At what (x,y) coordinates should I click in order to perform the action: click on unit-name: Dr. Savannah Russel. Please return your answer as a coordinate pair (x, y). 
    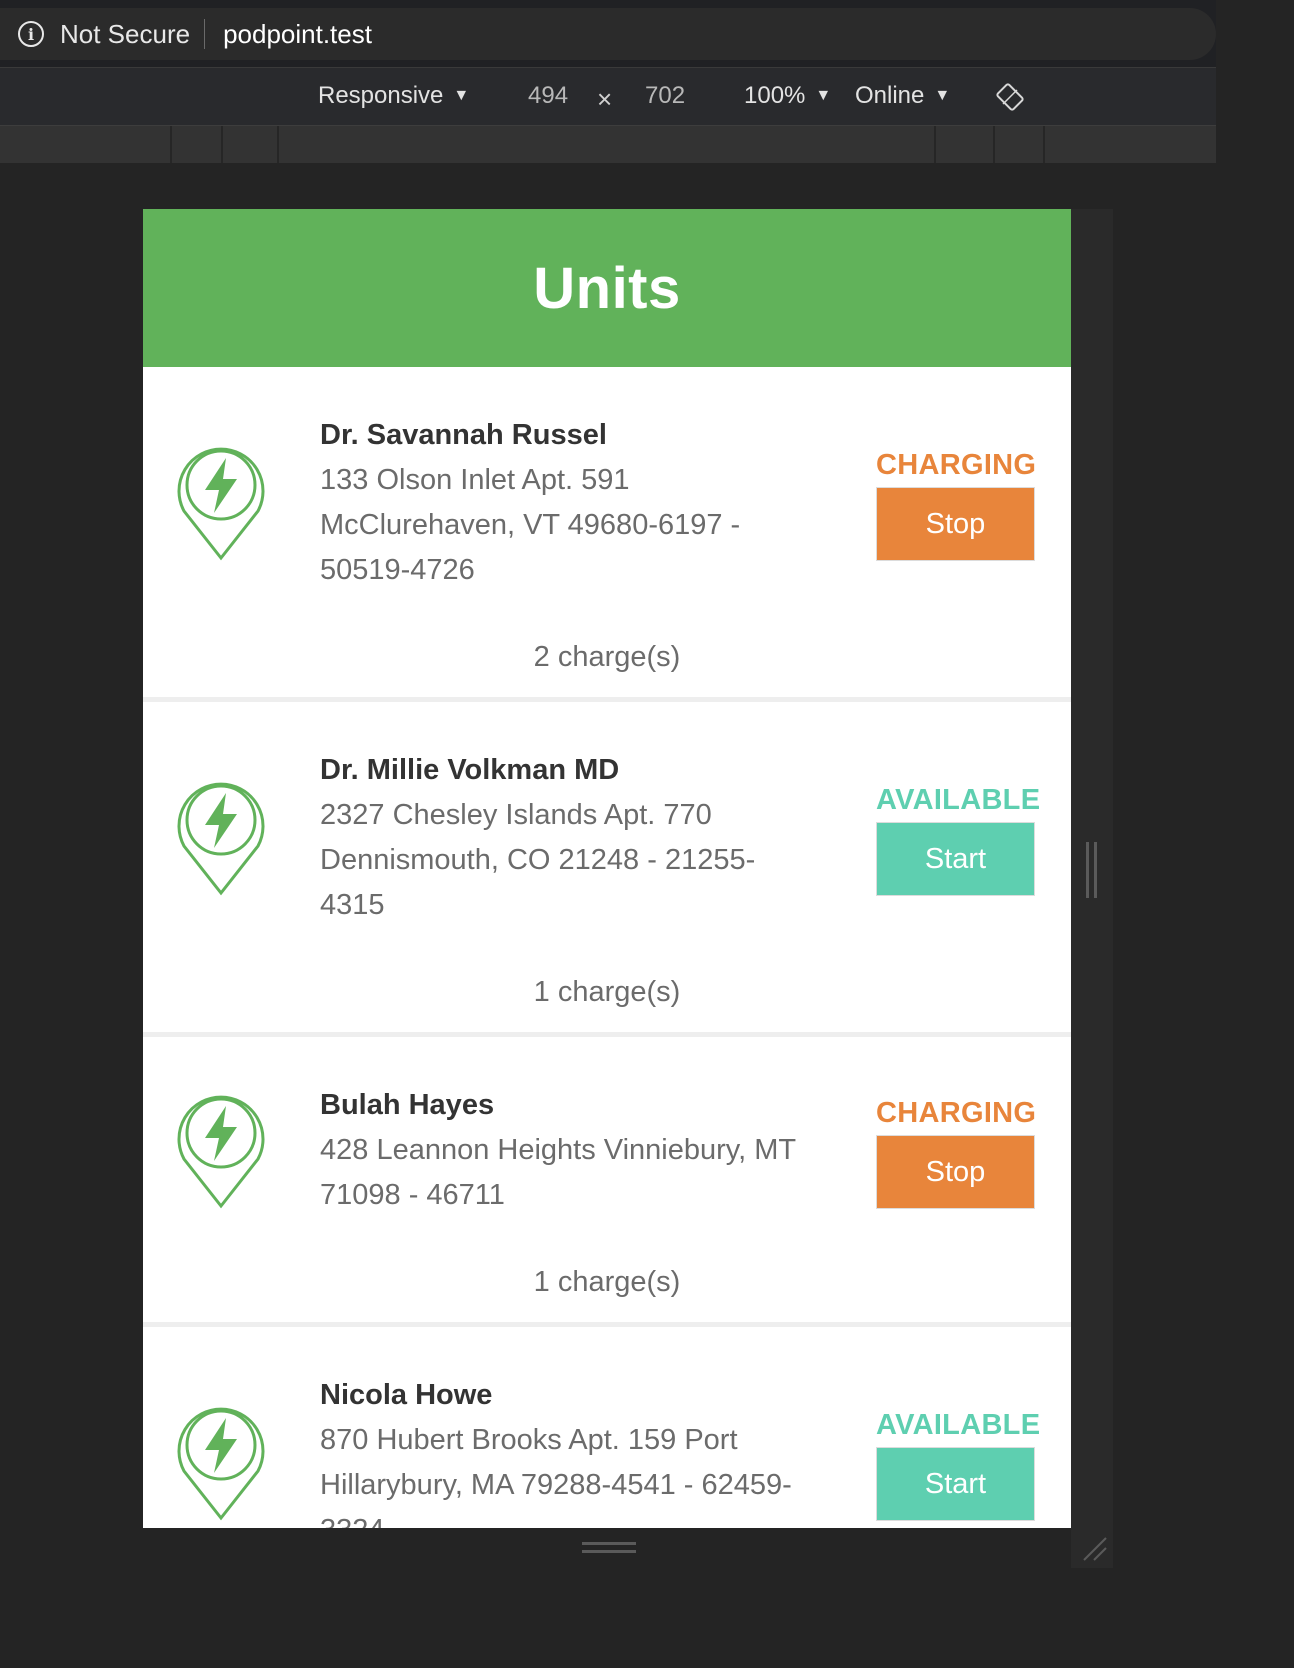
    Looking at the image, I should click on (463, 435).